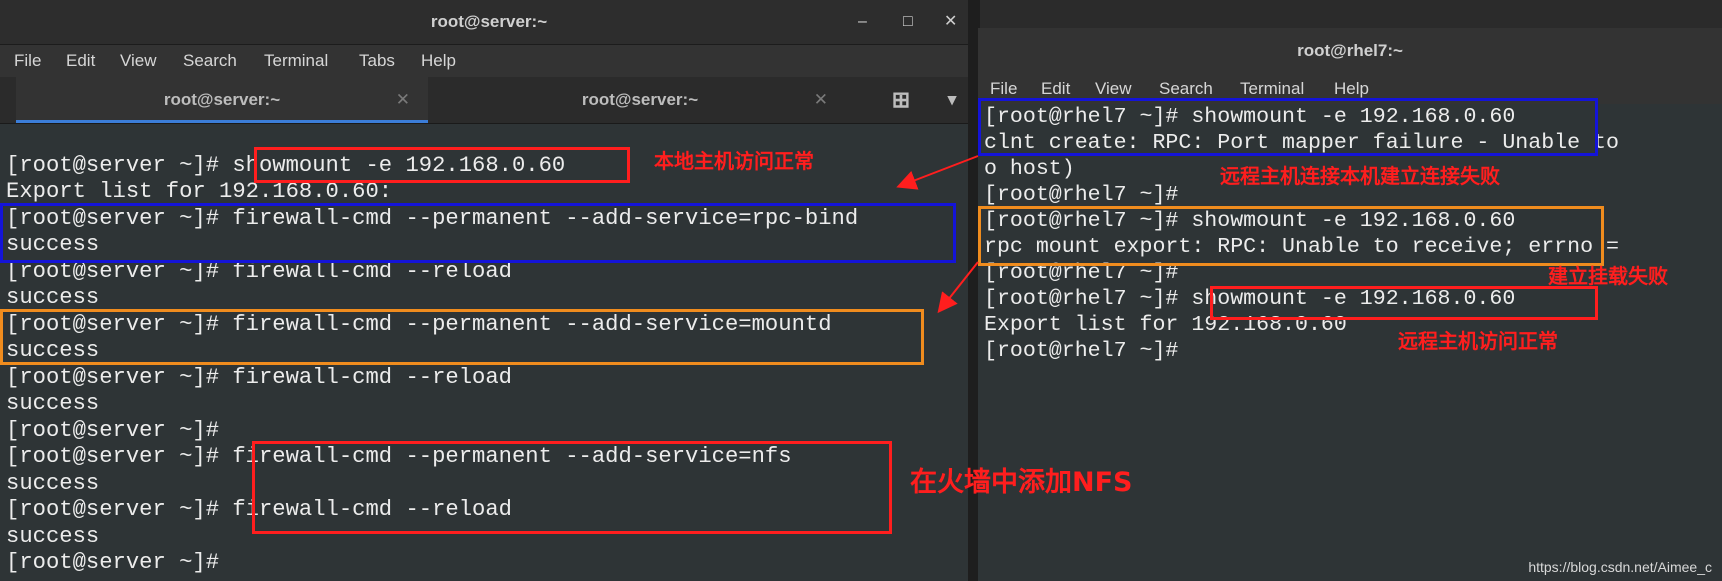 The height and width of the screenshot is (581, 1722). I want to click on watermark: https://blog.csdn.net/Aimee_c, so click(1620, 567).